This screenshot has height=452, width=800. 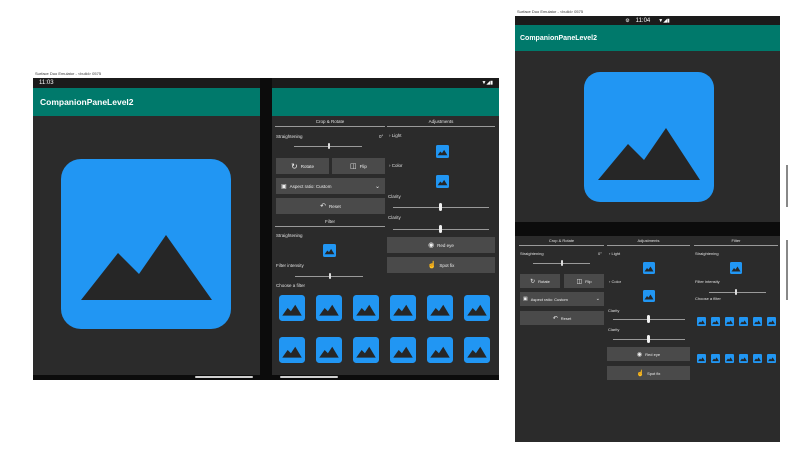 What do you see at coordinates (396, 165) in the screenshot?
I see `color-expander: › Color` at bounding box center [396, 165].